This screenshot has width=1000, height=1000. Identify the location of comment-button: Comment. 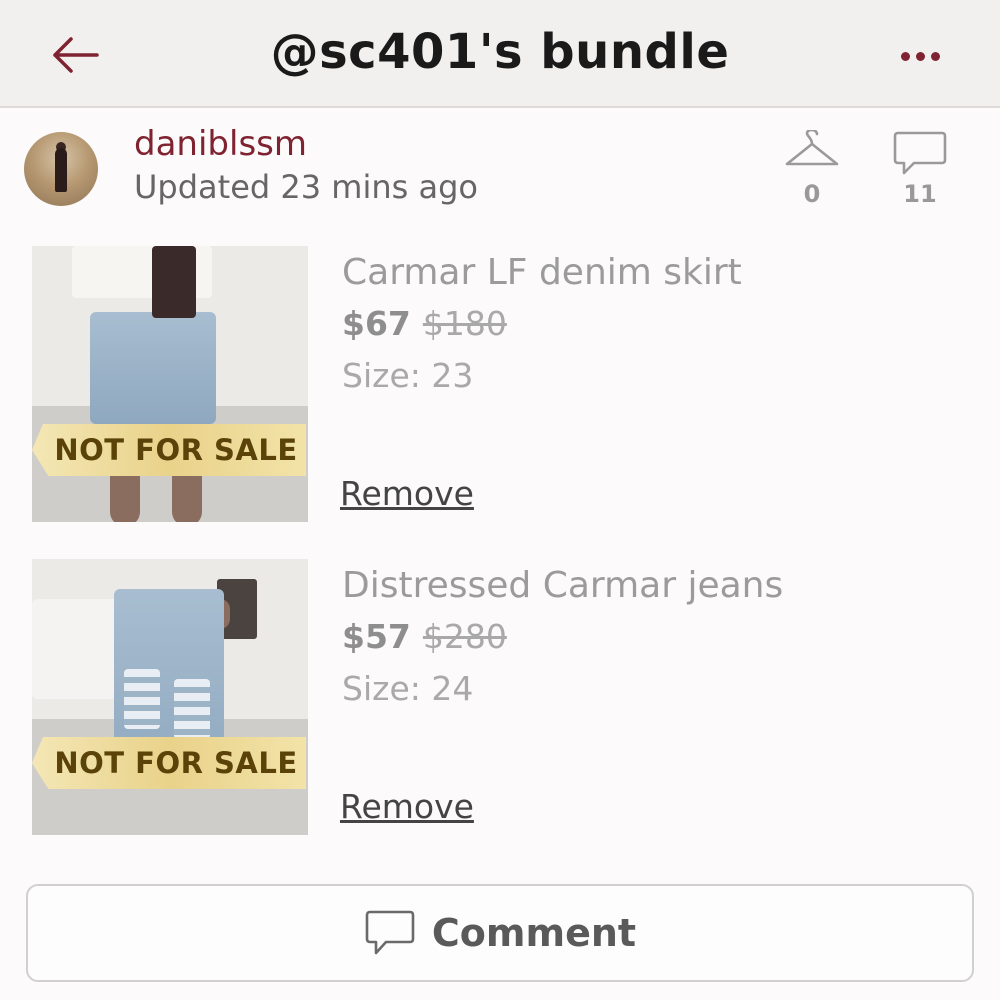
(500, 933).